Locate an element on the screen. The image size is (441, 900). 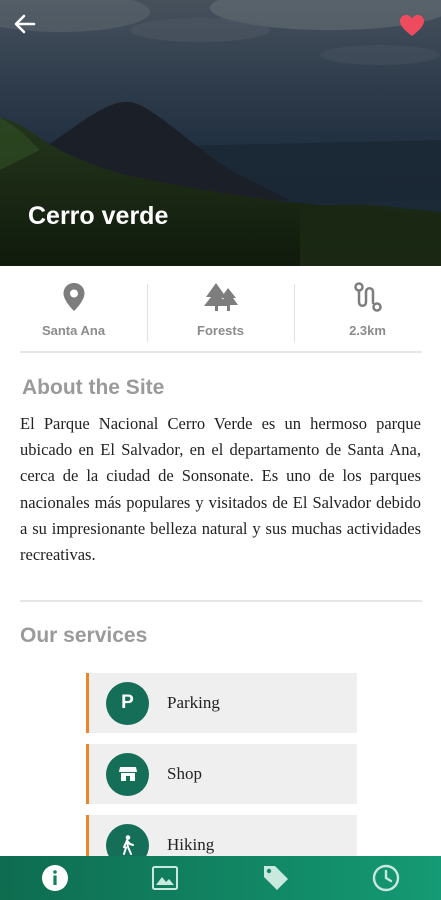
nav-gallery-tab is located at coordinates (165, 878).